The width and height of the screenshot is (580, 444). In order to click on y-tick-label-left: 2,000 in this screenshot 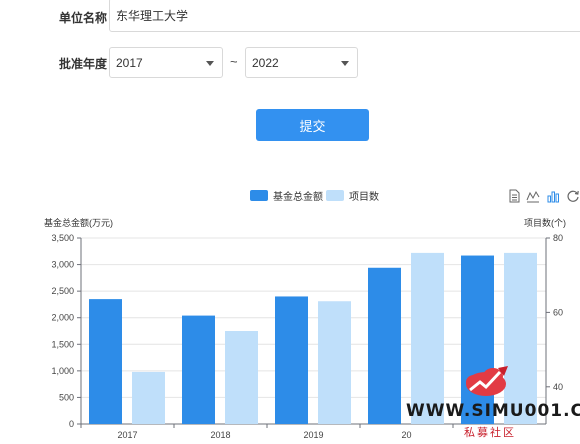, I will do `click(62, 318)`.